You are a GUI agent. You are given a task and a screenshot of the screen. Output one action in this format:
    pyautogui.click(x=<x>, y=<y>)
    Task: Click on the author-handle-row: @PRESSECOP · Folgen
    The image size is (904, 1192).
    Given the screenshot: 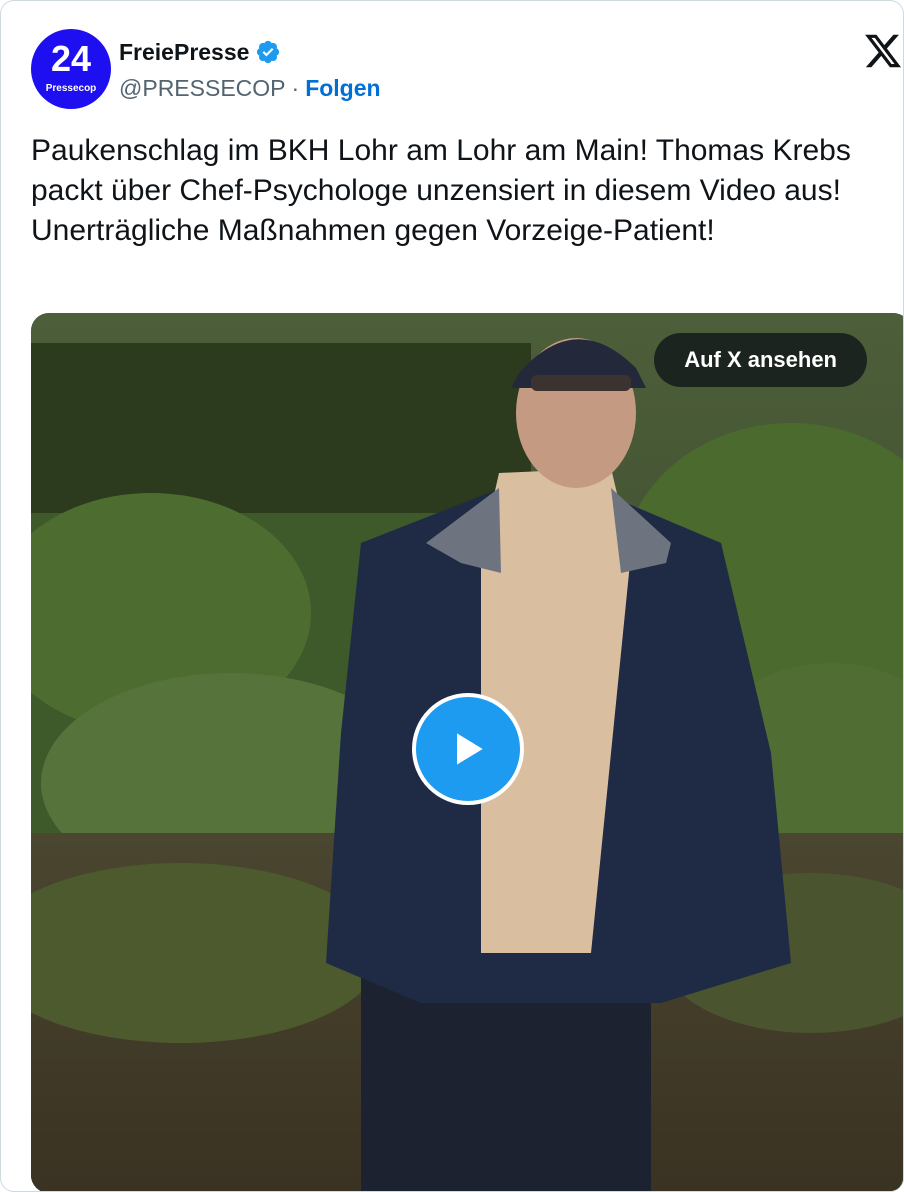 What is the action you would take?
    pyautogui.click(x=250, y=88)
    